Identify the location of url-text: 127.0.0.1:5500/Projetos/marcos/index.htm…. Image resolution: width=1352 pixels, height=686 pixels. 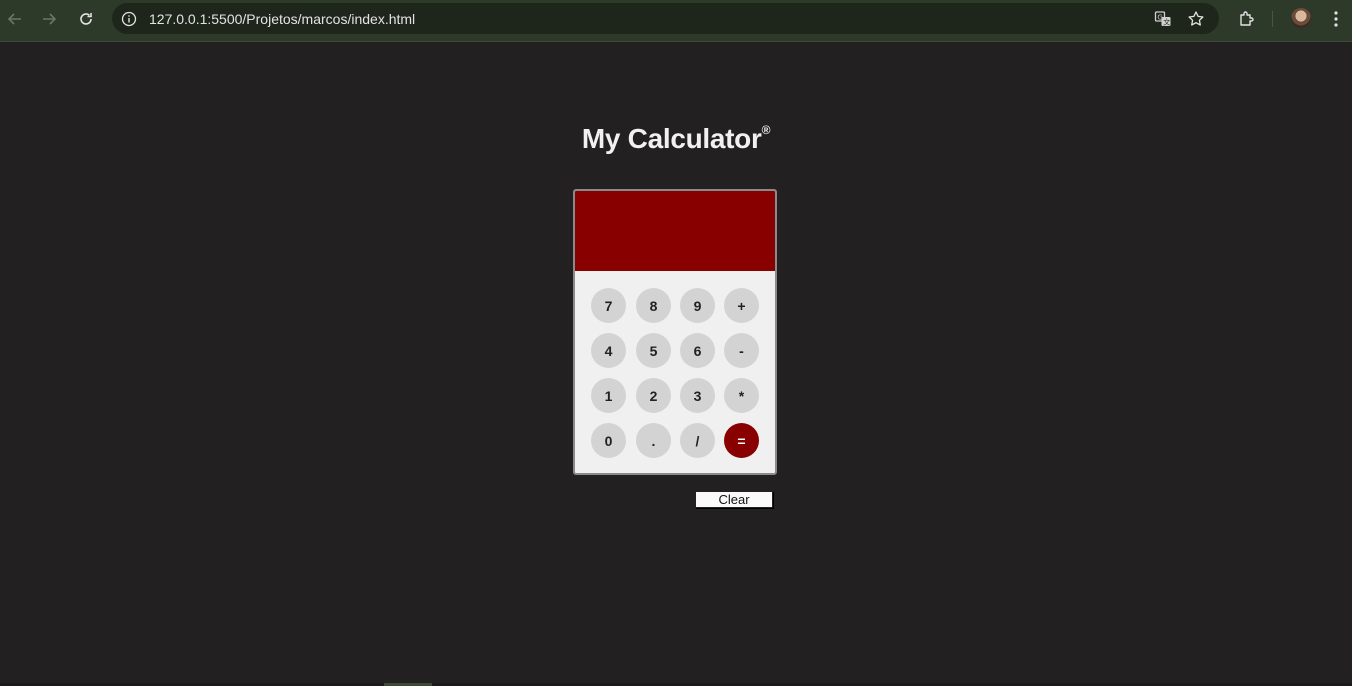
(282, 19).